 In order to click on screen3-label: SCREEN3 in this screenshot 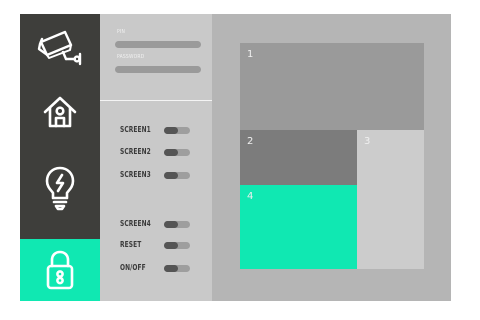, I will do `click(135, 174)`.